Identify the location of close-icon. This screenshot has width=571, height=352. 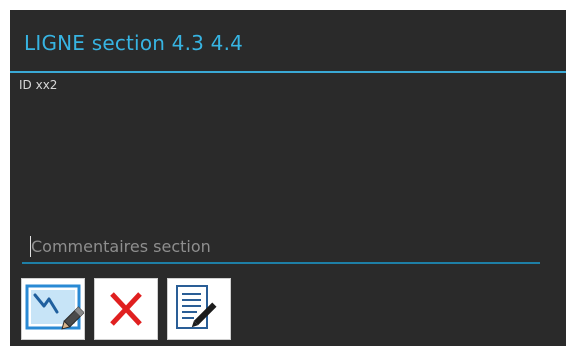
(126, 309).